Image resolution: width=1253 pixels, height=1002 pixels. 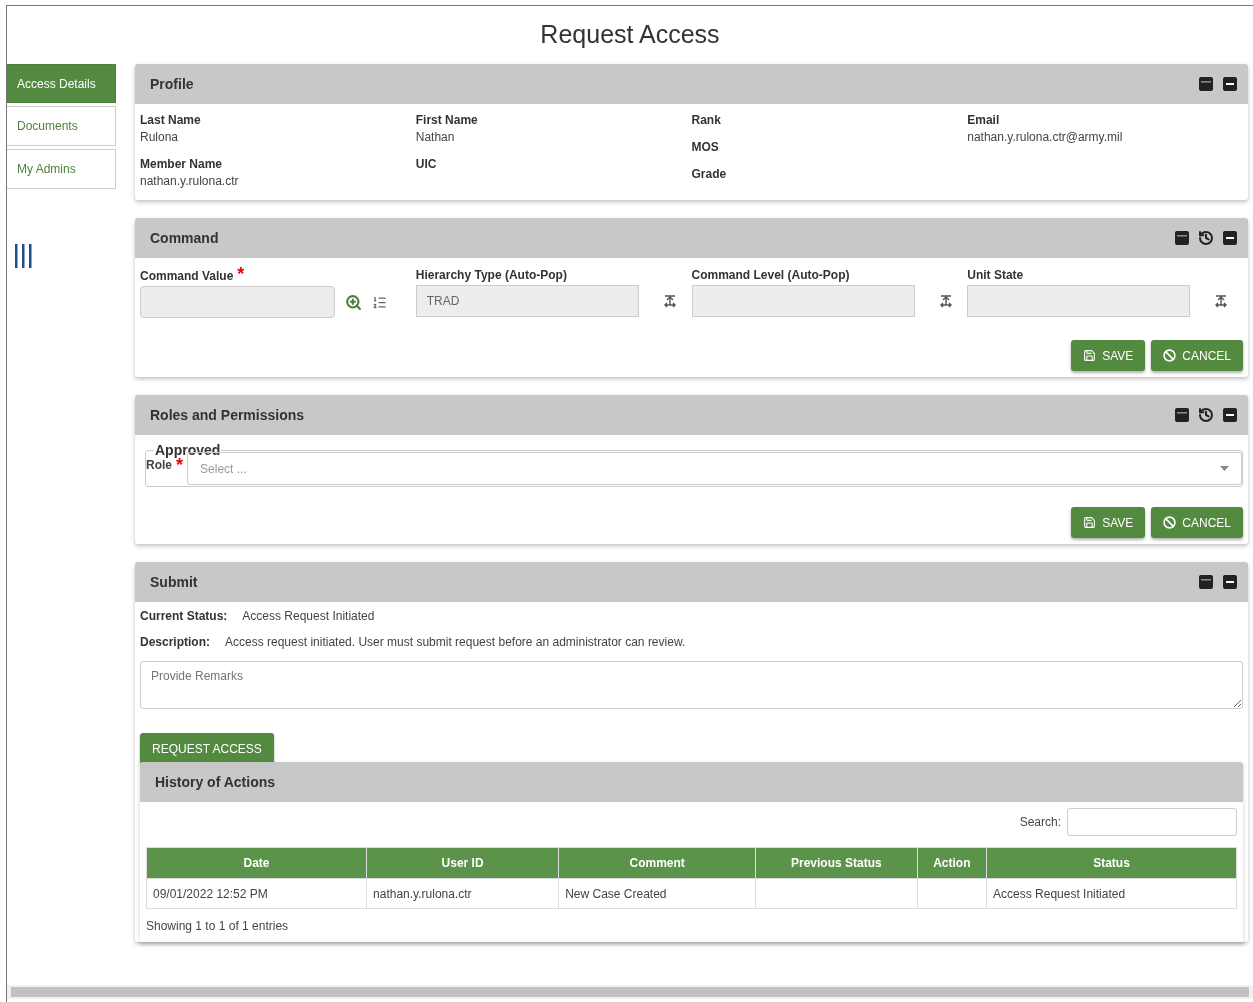 I want to click on field-label: Unit State, so click(x=996, y=275).